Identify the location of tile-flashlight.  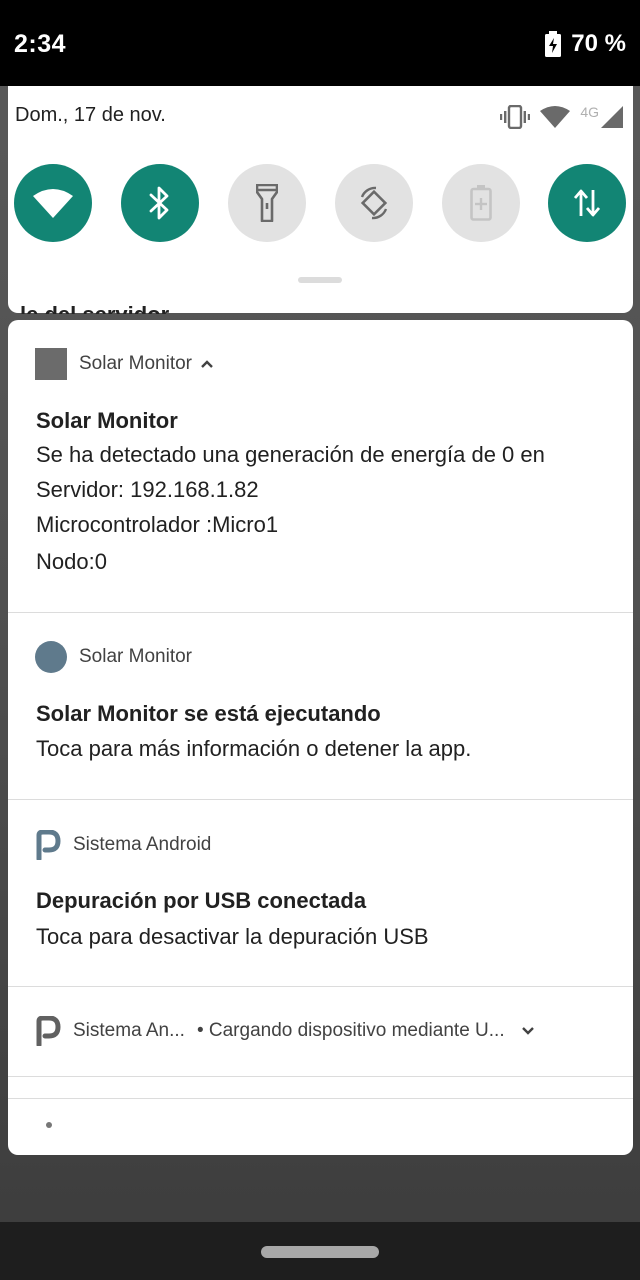
(267, 203).